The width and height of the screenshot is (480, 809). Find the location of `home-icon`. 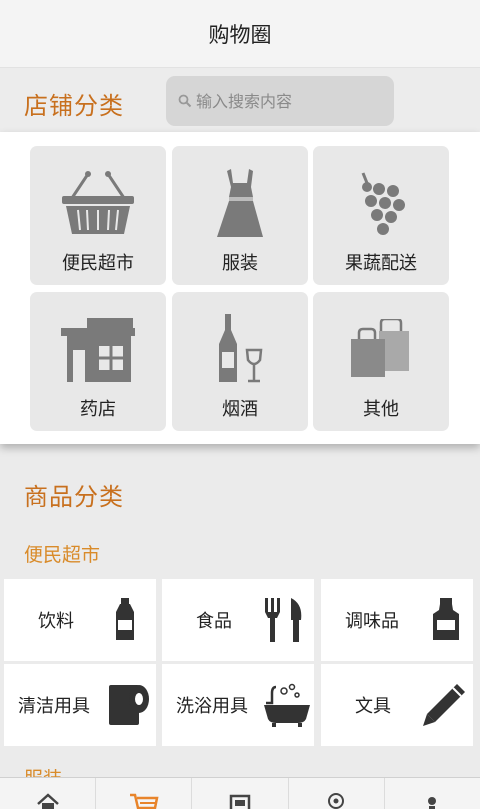

home-icon is located at coordinates (47, 801).